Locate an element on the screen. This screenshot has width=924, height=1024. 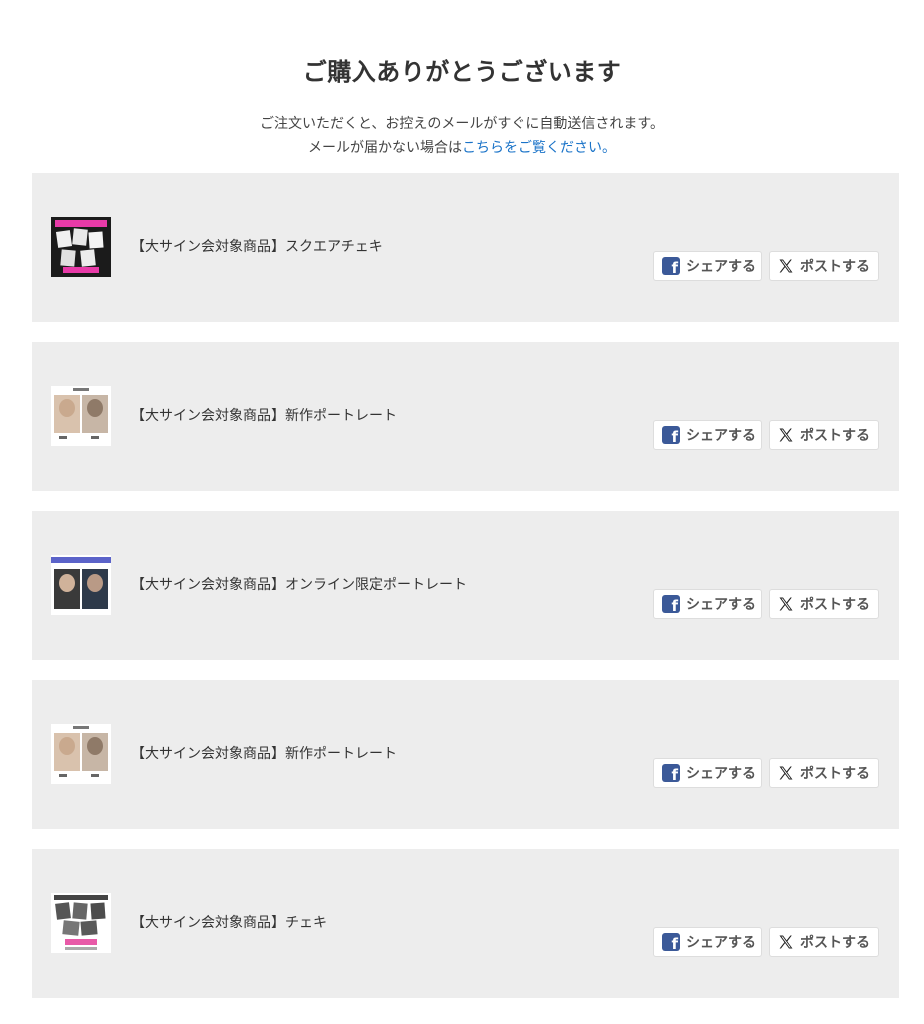
order-item: 【大サイン会対象商品】チェキ f シェアする ポストする is located at coordinates (465, 923).